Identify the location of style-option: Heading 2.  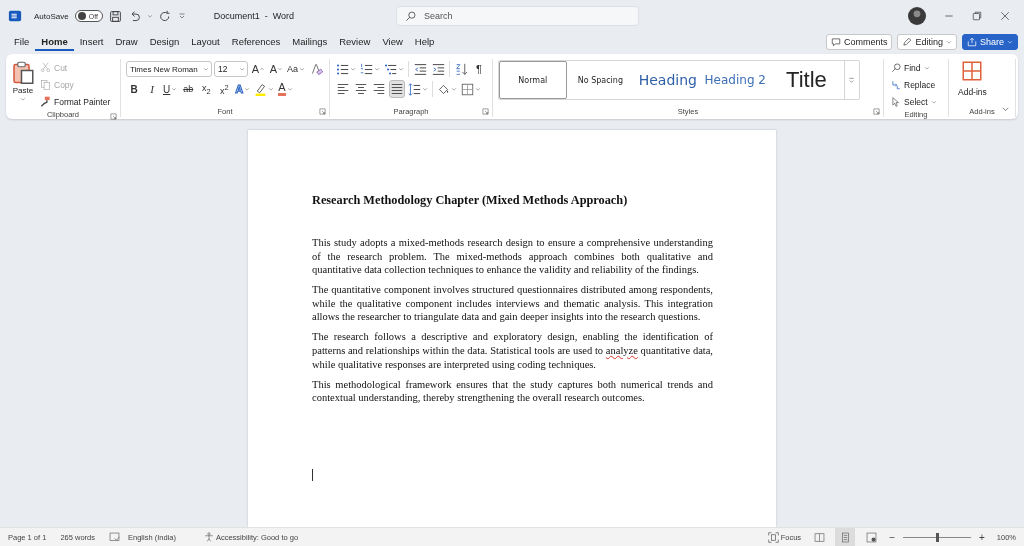
(735, 80).